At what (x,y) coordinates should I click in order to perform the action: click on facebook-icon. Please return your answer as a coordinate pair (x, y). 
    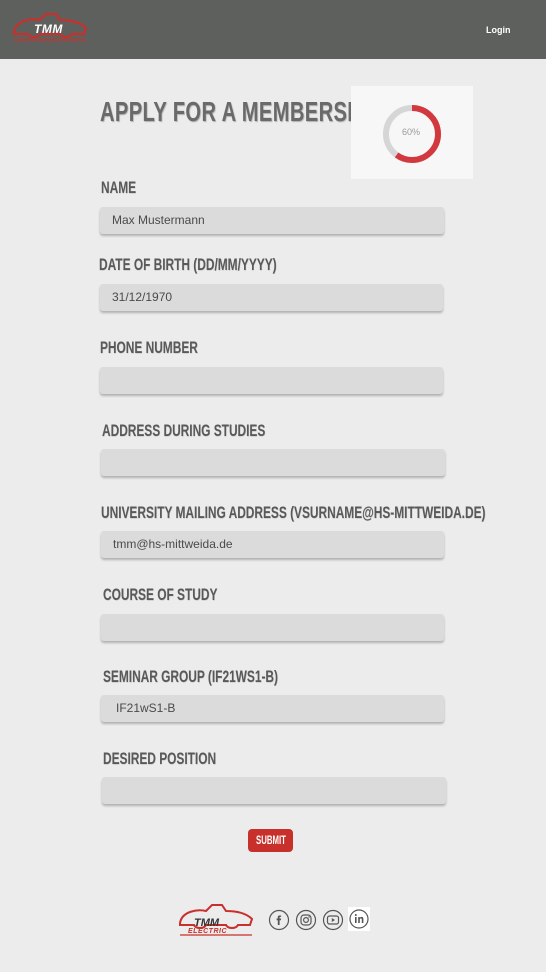
    Looking at the image, I should click on (279, 920).